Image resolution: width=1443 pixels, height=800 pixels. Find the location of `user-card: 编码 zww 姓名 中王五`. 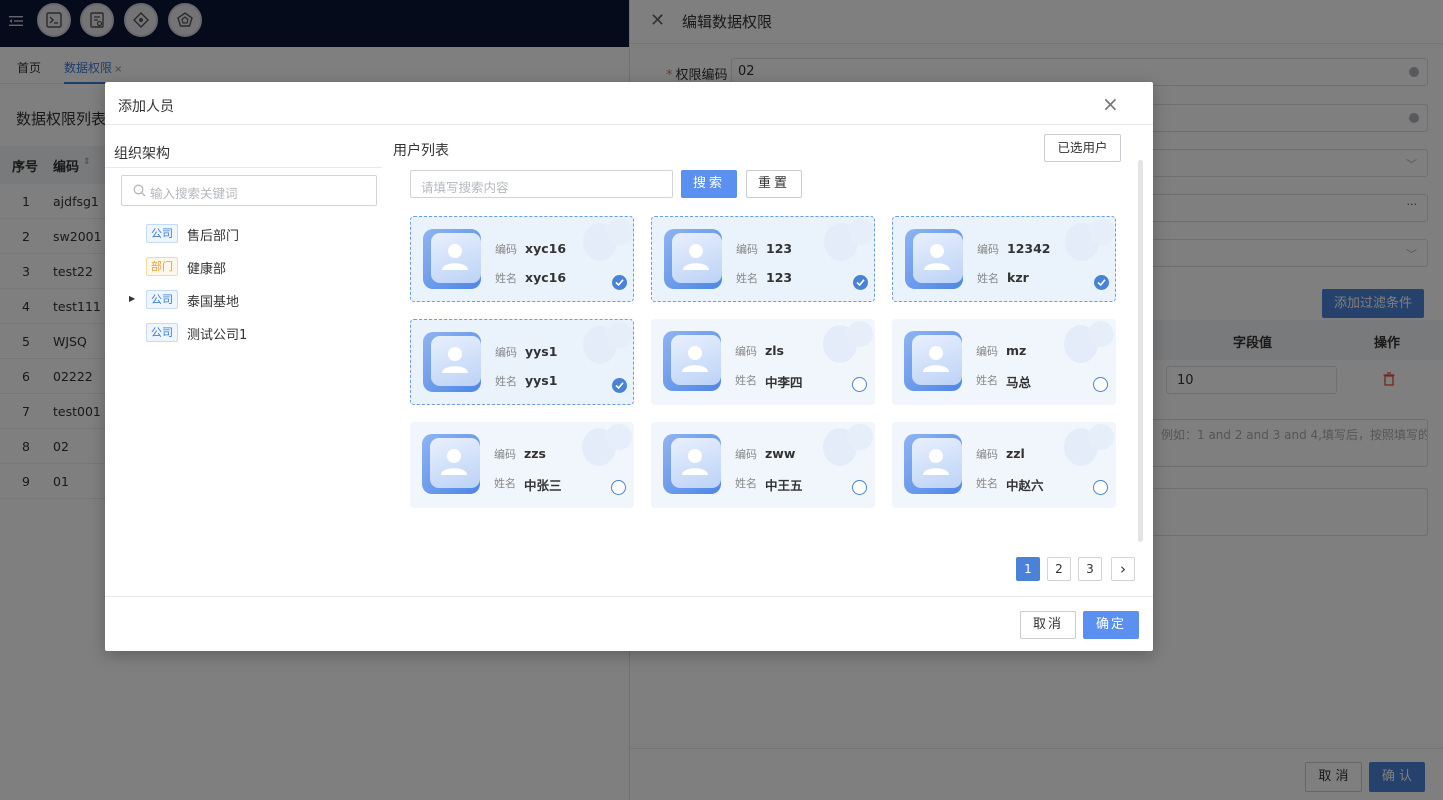

user-card: 编码 zww 姓名 中王五 is located at coordinates (763, 465).